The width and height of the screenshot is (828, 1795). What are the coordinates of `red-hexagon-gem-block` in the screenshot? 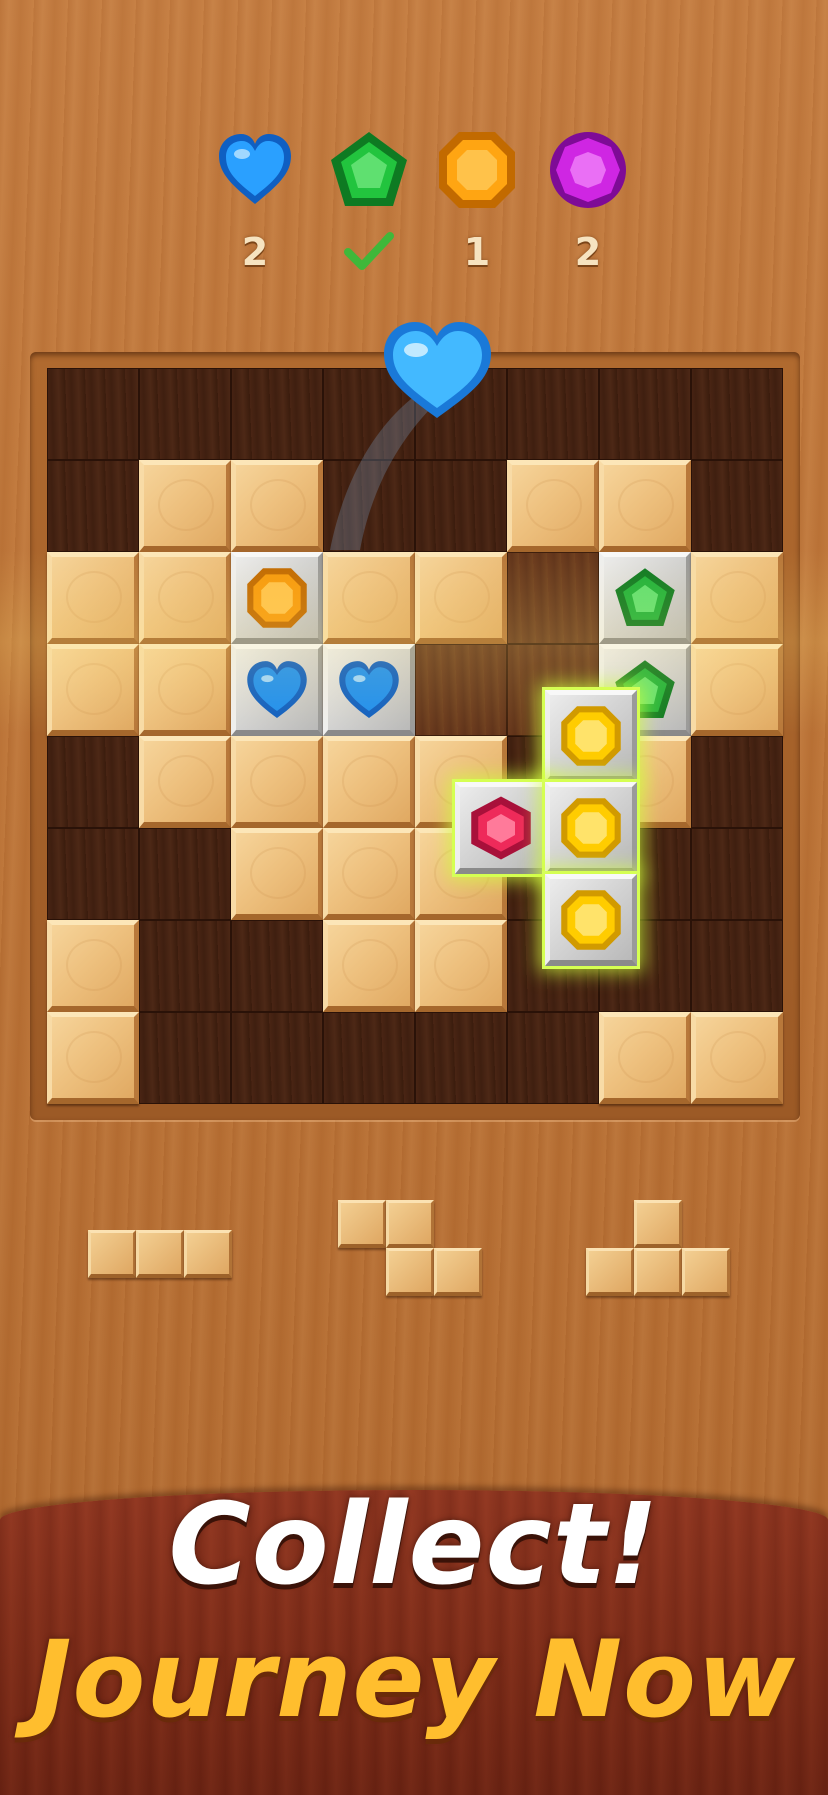 It's located at (501, 828).